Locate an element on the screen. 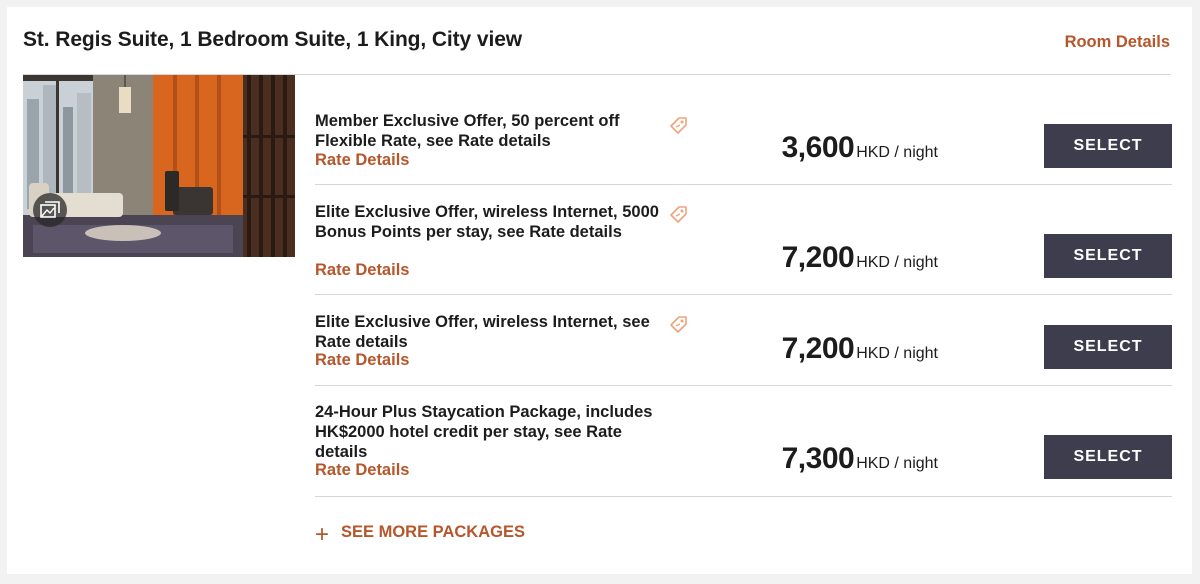 The width and height of the screenshot is (1200, 584). rate-price: 7,300 HKD / night is located at coordinates (860, 459).